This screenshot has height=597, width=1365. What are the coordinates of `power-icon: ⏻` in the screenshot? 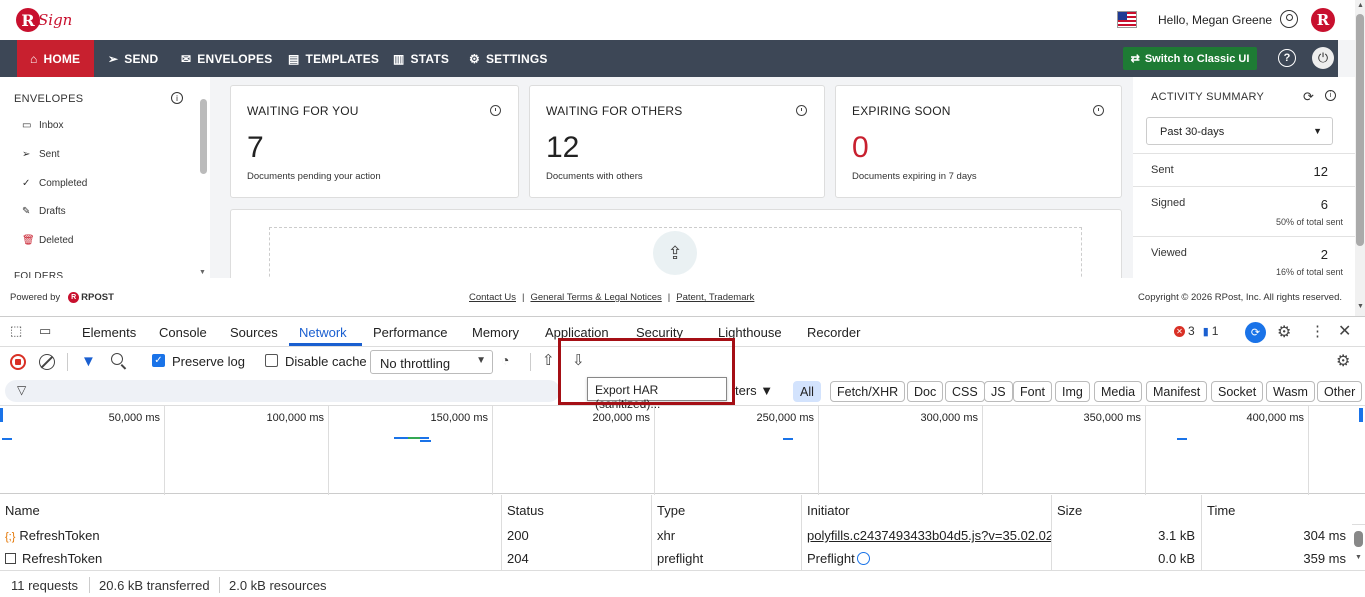 It's located at (1323, 58).